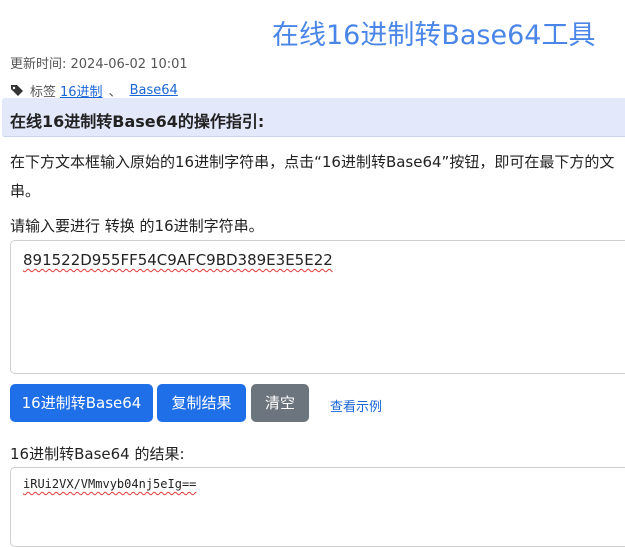 Image resolution: width=625 pixels, height=547 pixels. What do you see at coordinates (81, 403) in the screenshot?
I see `convert-button: 16进制转Base64` at bounding box center [81, 403].